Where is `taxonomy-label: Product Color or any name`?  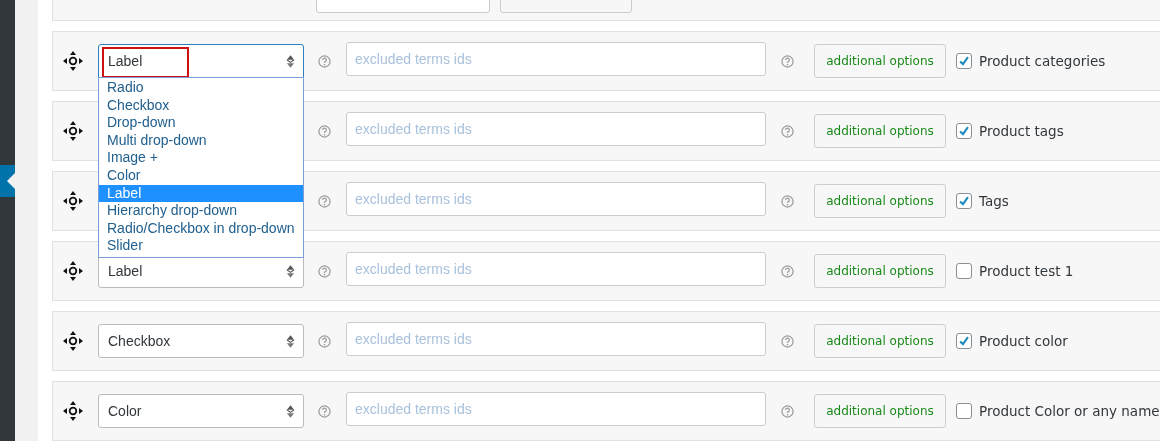
taxonomy-label: Product Color or any name is located at coordinates (1069, 411).